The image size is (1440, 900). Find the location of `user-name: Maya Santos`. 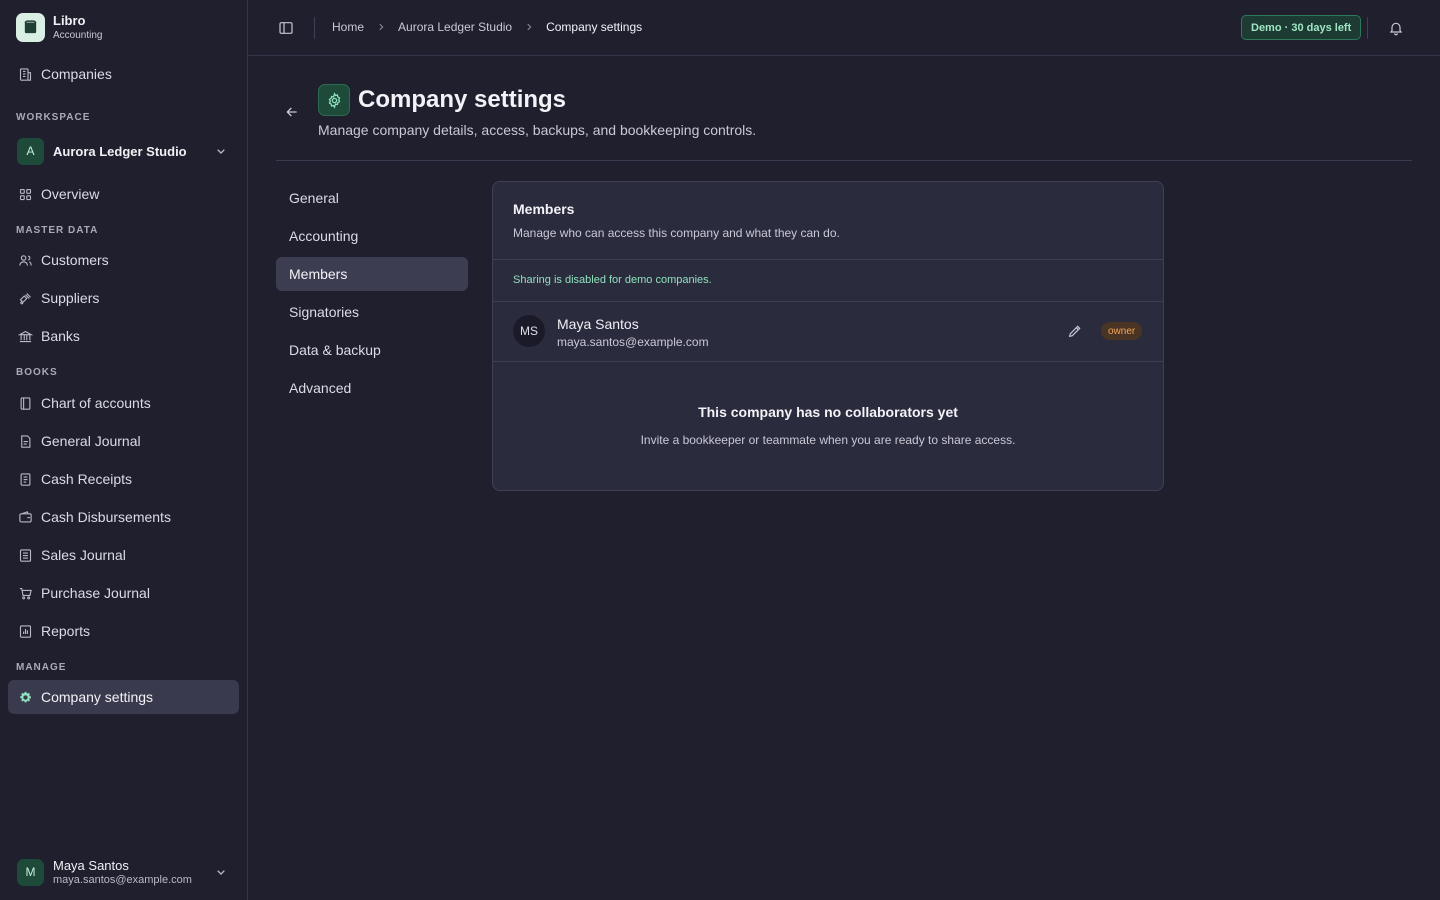

user-name: Maya Santos is located at coordinates (91, 865).